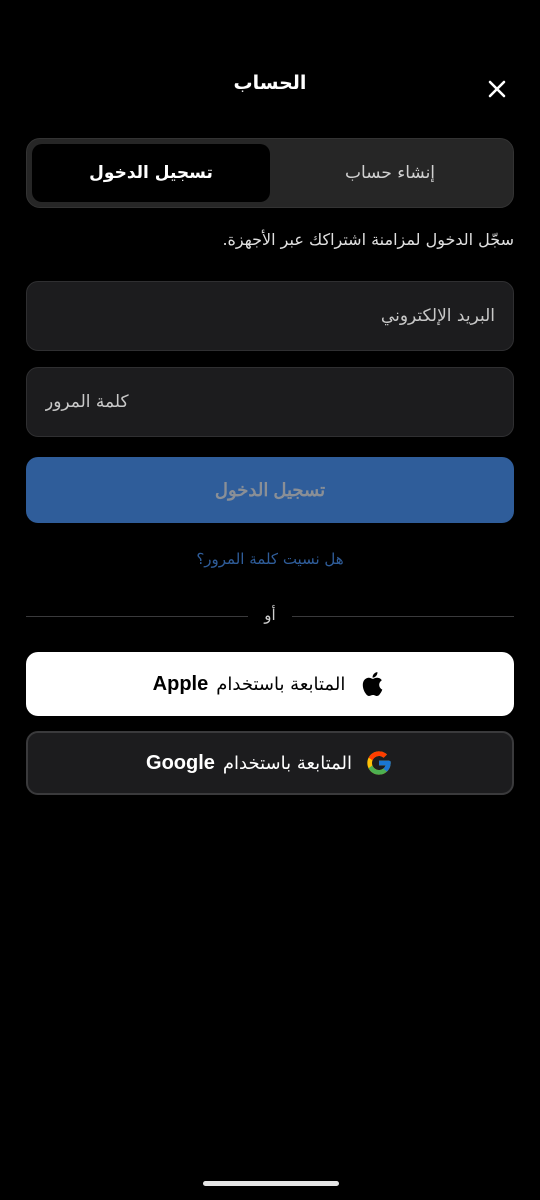 The height and width of the screenshot is (1200, 540). Describe the element at coordinates (270, 490) in the screenshot. I see `login-button: تسجيل الدخول` at that location.